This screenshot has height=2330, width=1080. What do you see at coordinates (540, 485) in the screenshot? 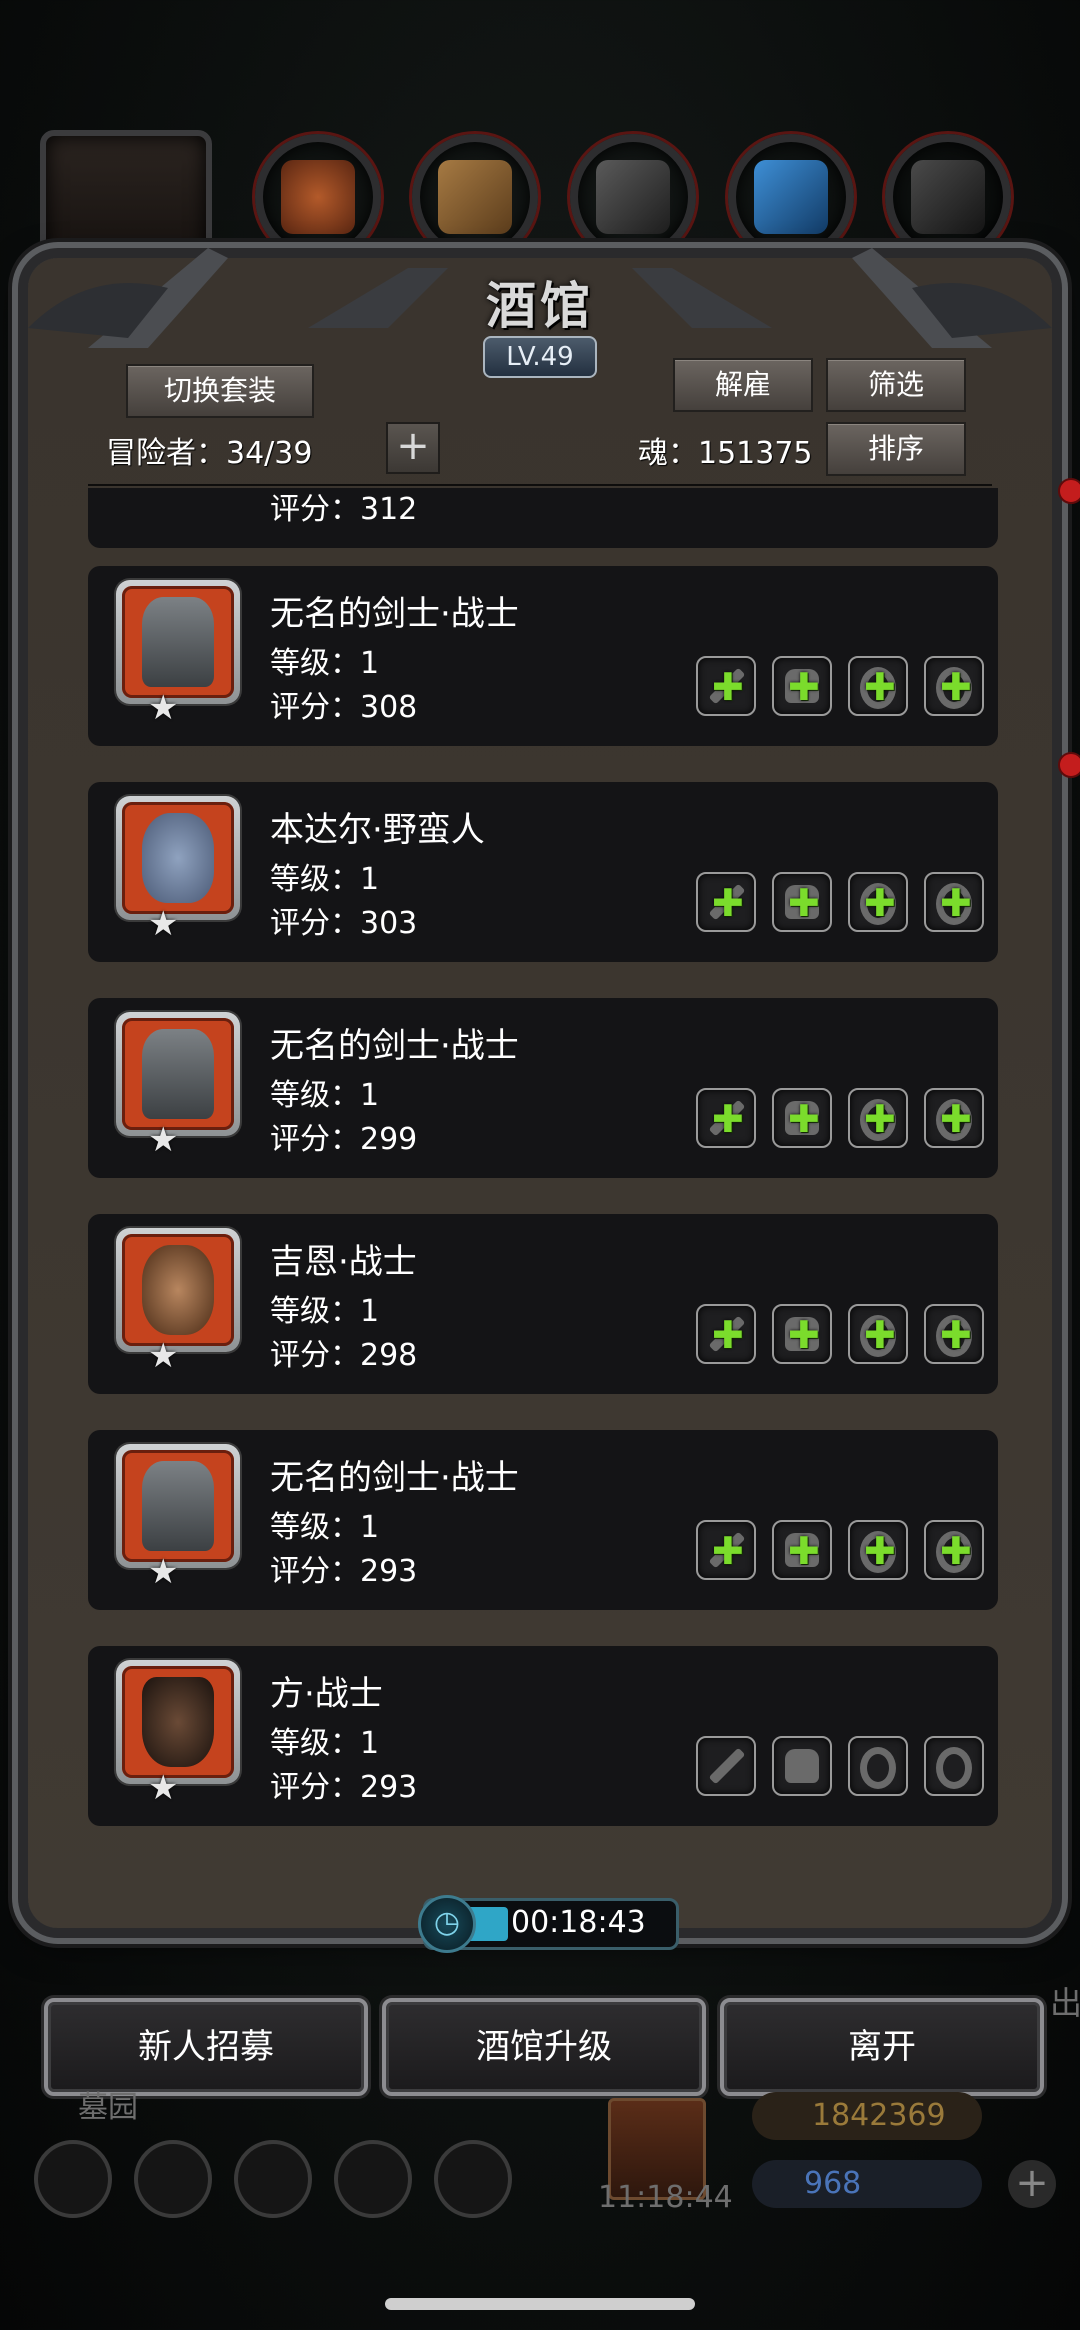
I see `header-divider` at bounding box center [540, 485].